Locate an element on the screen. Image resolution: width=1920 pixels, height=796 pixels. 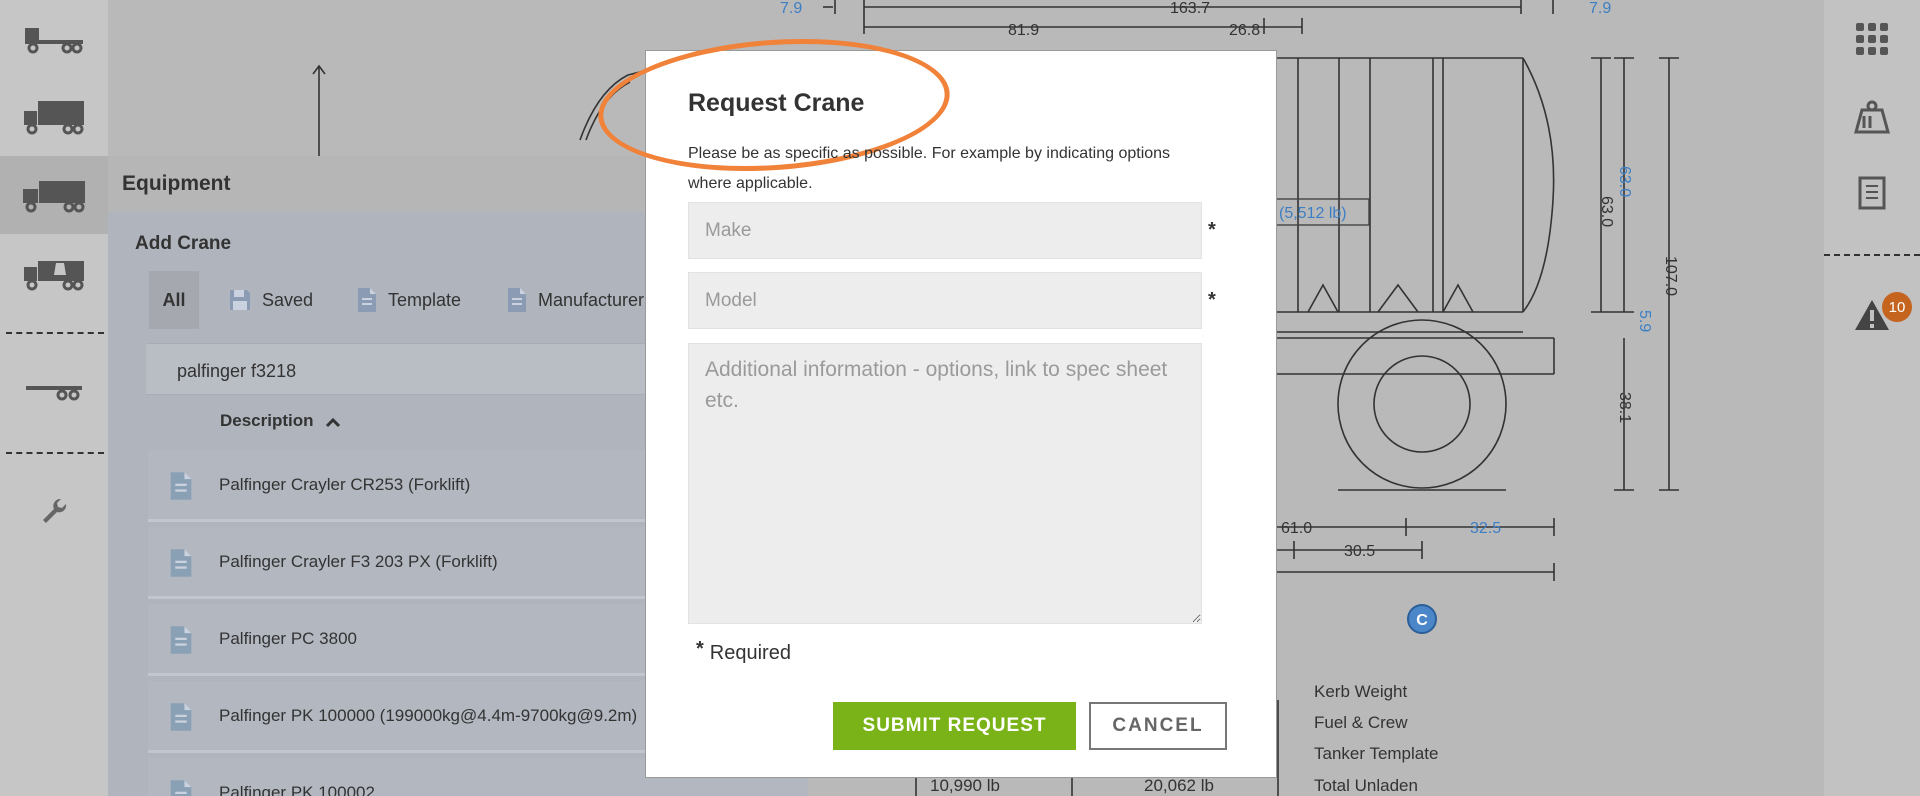
legend-item: Tanker Template is located at coordinates (1376, 753).